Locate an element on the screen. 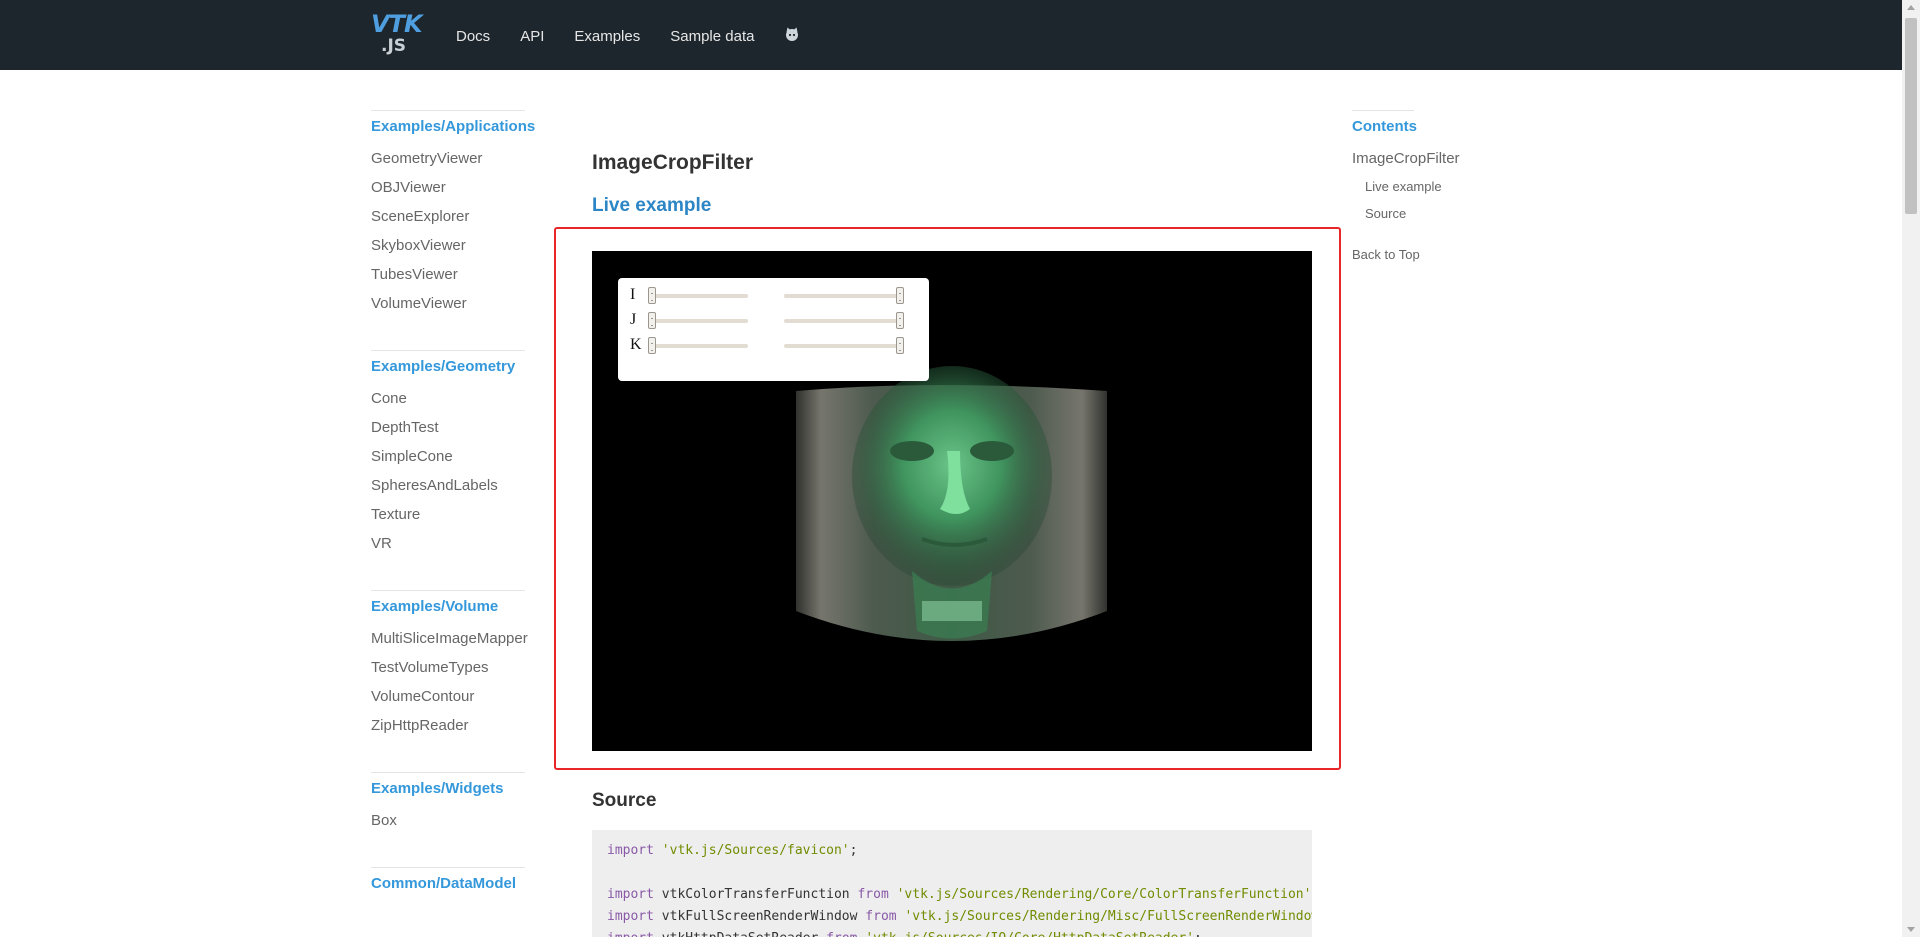  scroll-down-icon is located at coordinates (1911, 929).